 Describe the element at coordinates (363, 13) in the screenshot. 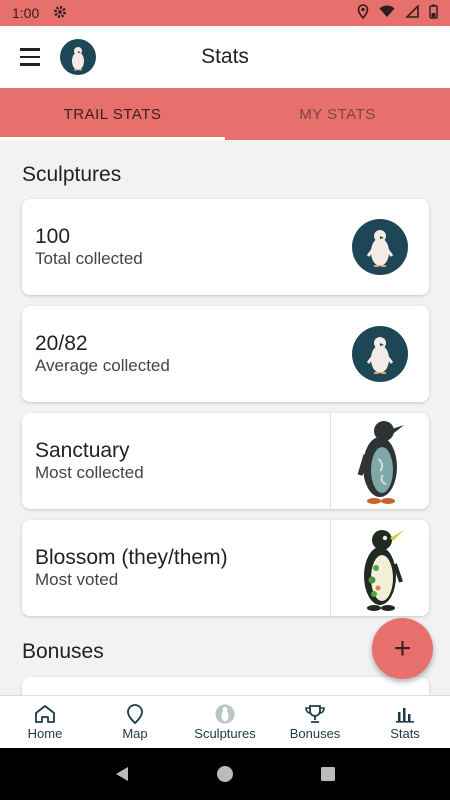

I see `location-icon` at that location.